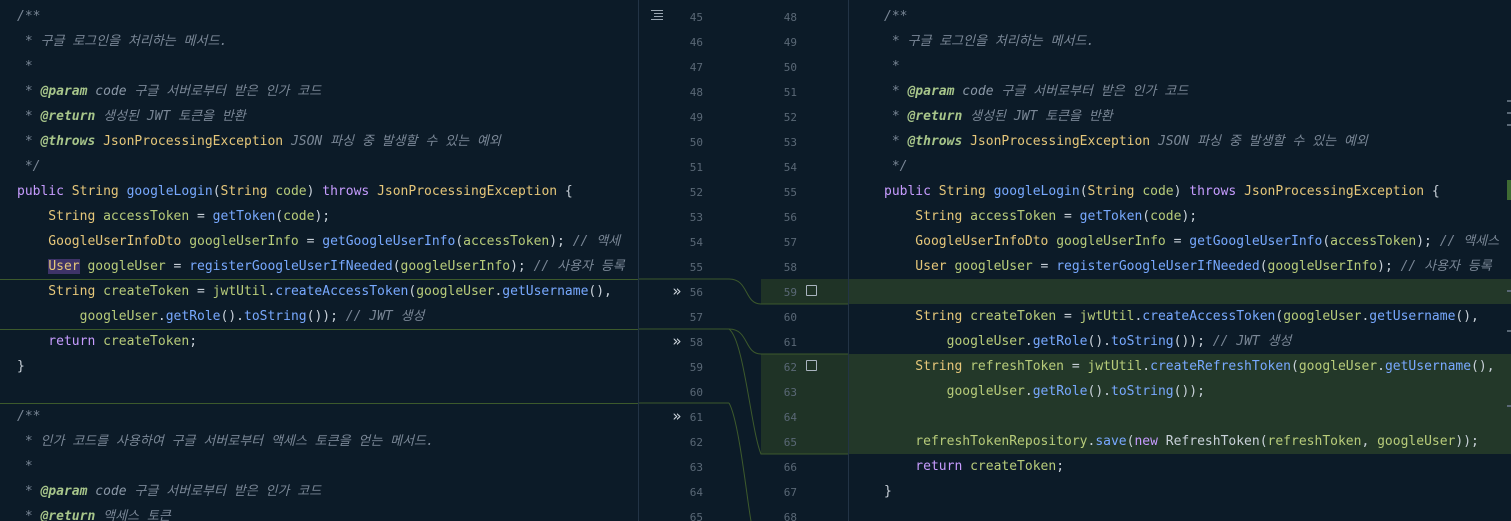 The image size is (1511, 521). What do you see at coordinates (790, 392) in the screenshot?
I see `right-line-number: 63` at bounding box center [790, 392].